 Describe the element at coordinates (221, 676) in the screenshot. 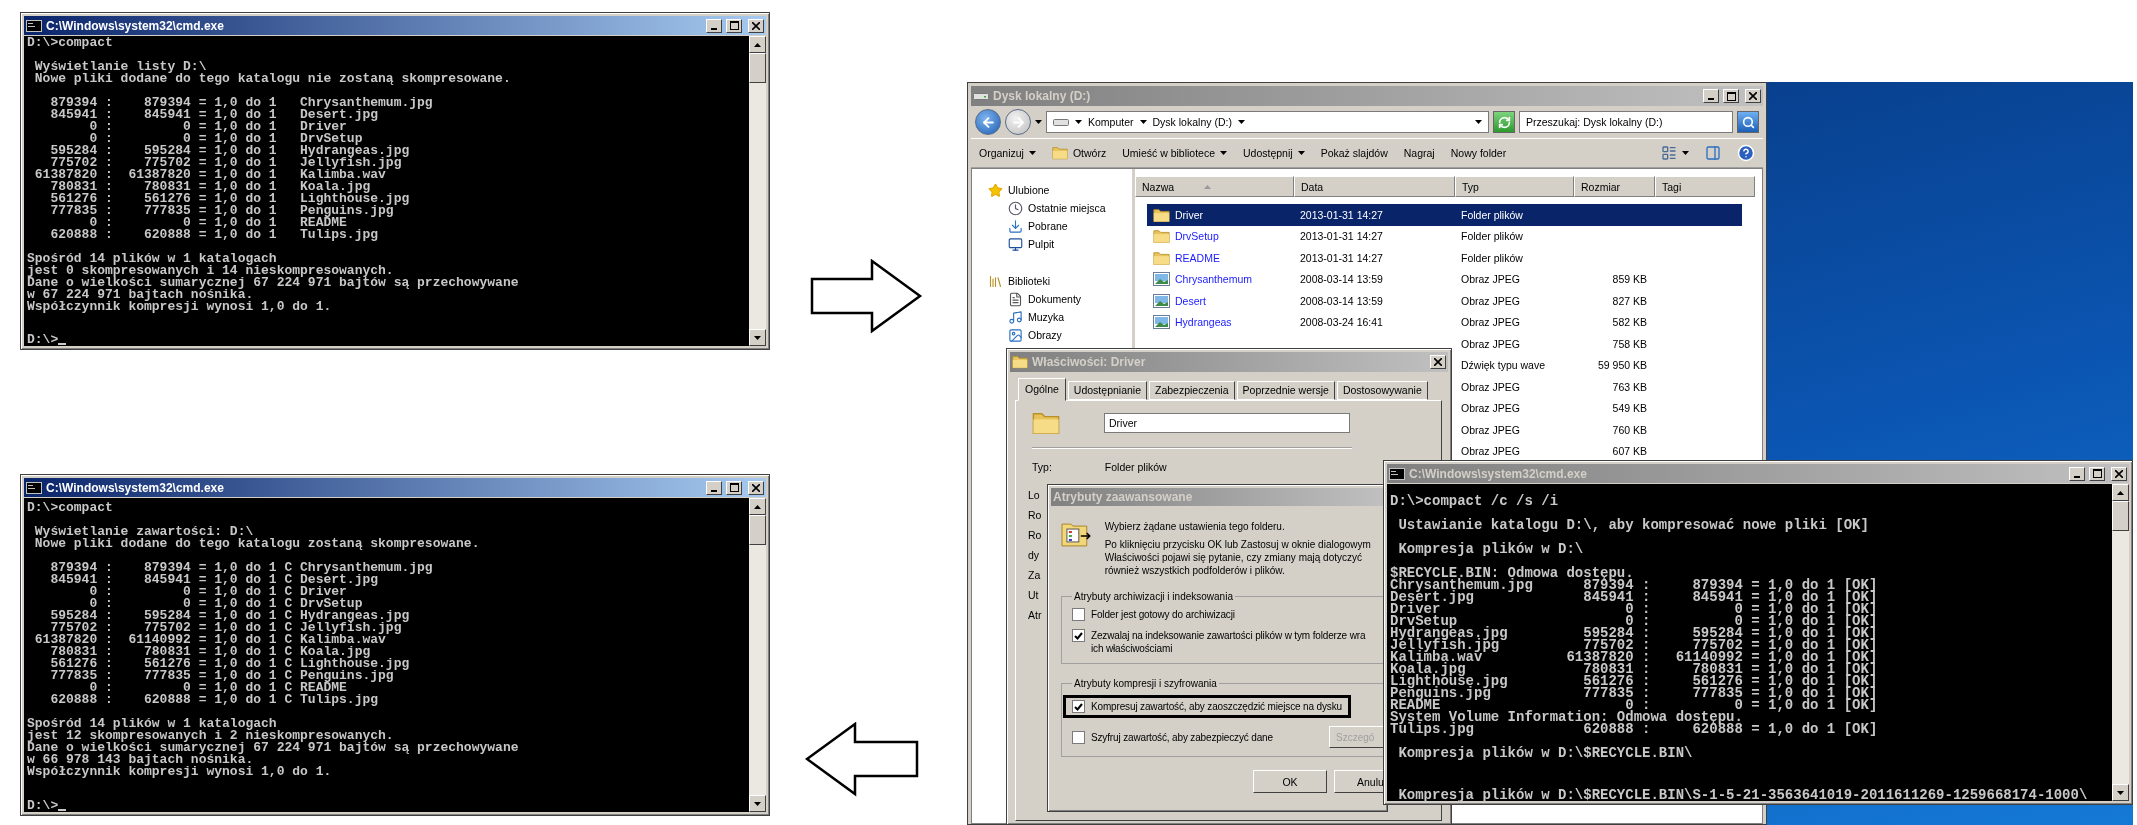

I see `console-line: 777835 : 777835 = 1,0 do 1 C Penguins.jpg` at that location.